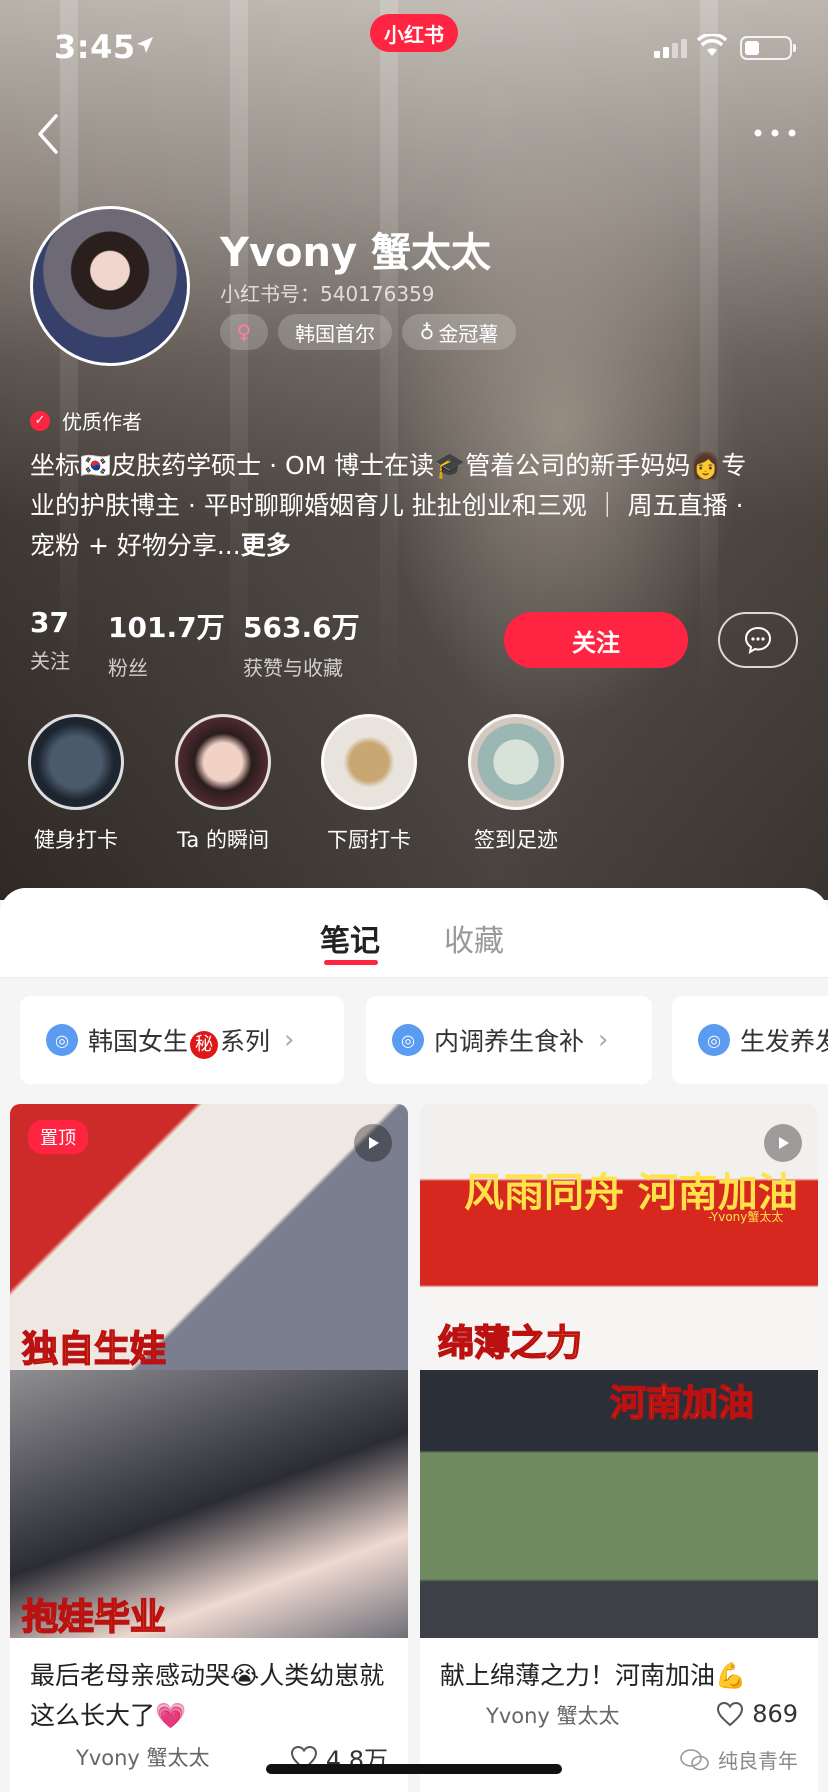 This screenshot has height=1792, width=828. I want to click on collection-strip: ◎ 韩国女生秘系列 › ◎ 内调养生食补 › ◎ 生发养发, so click(414, 1033).